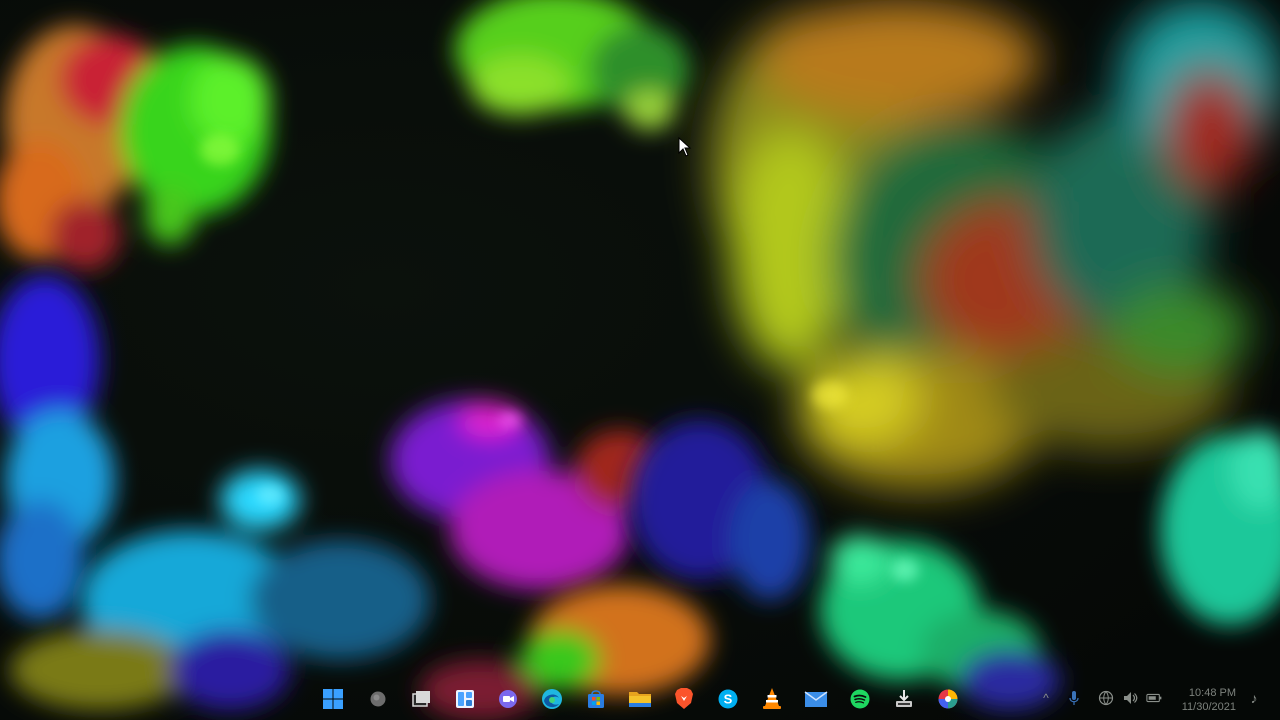  I want to click on microsoft-store-icon, so click(596, 699).